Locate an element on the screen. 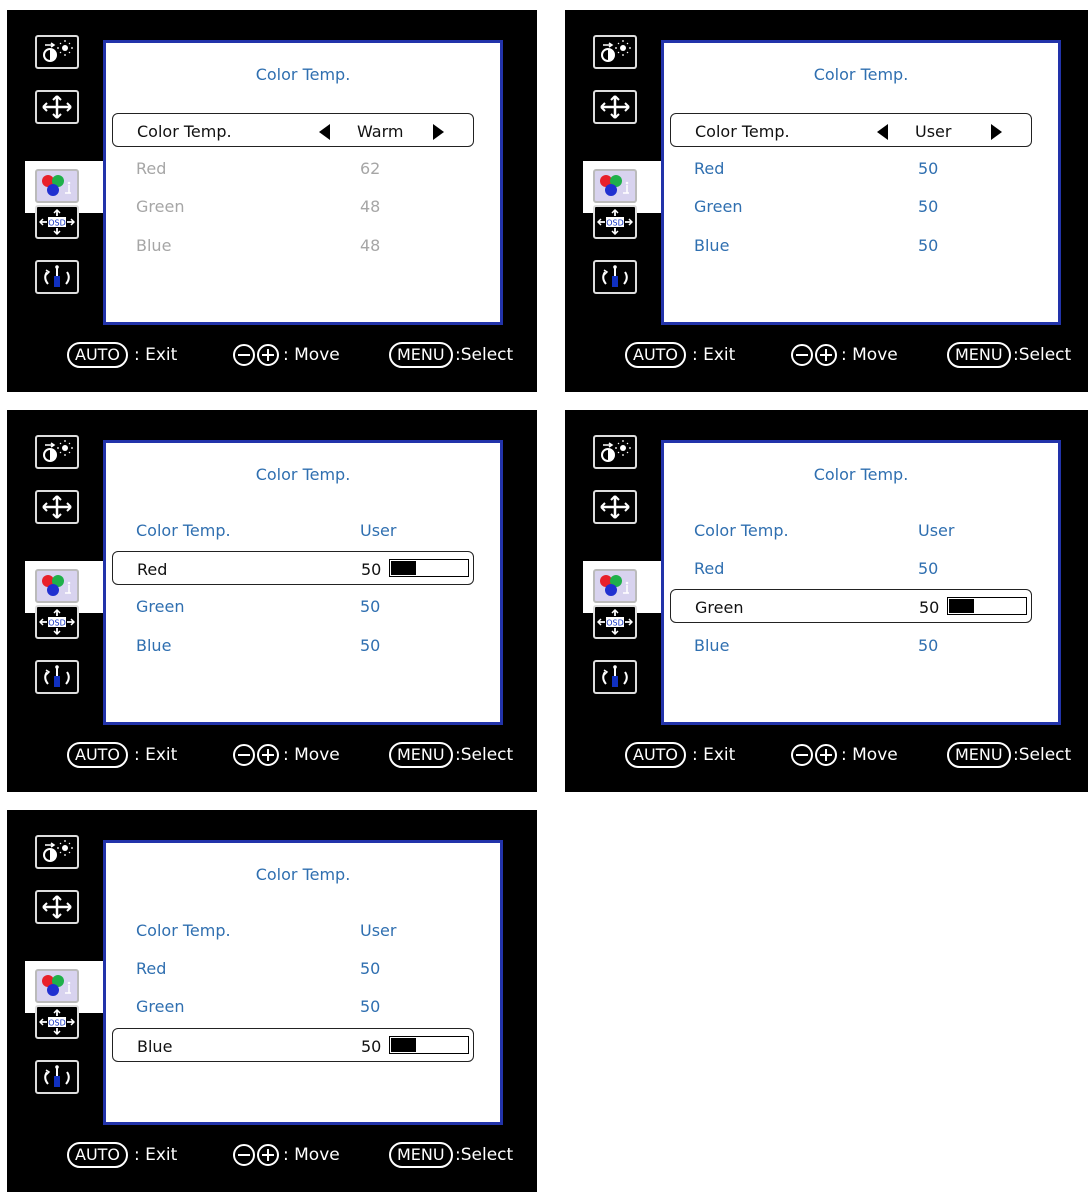 The height and width of the screenshot is (1192, 1088). select-label: :Select is located at coordinates (484, 755).